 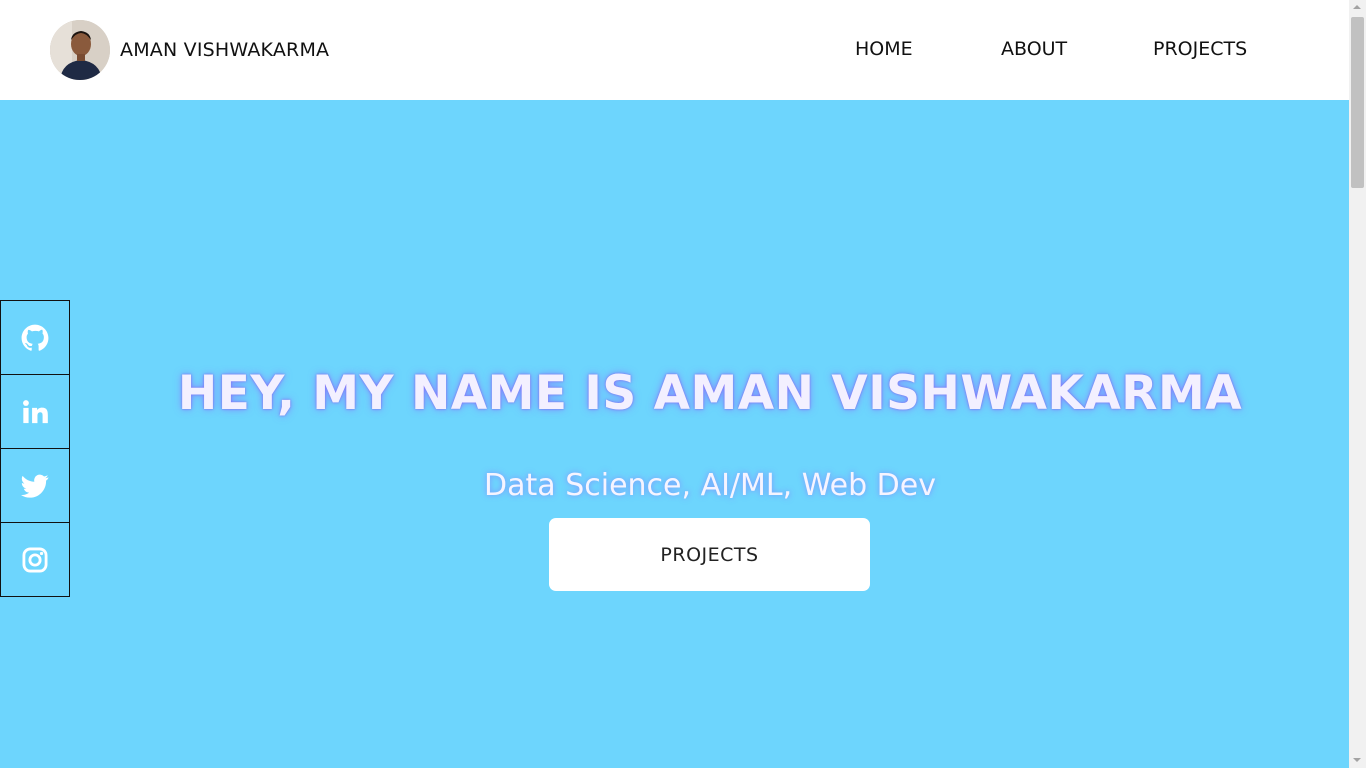 What do you see at coordinates (710, 485) in the screenshot?
I see `hero-subtitle: Data Science, AI/ML, Web Dev` at bounding box center [710, 485].